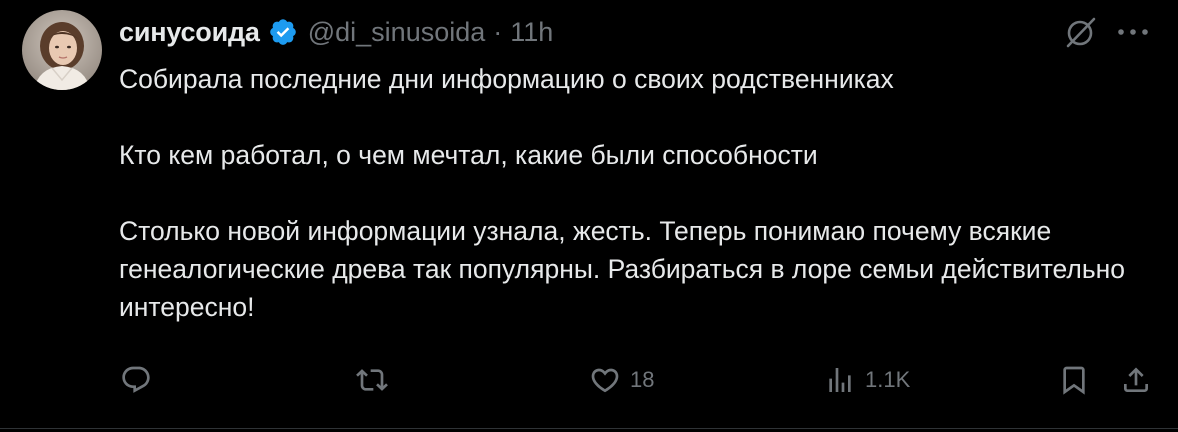 The width and height of the screenshot is (1178, 432). I want to click on views-icon, so click(840, 380).